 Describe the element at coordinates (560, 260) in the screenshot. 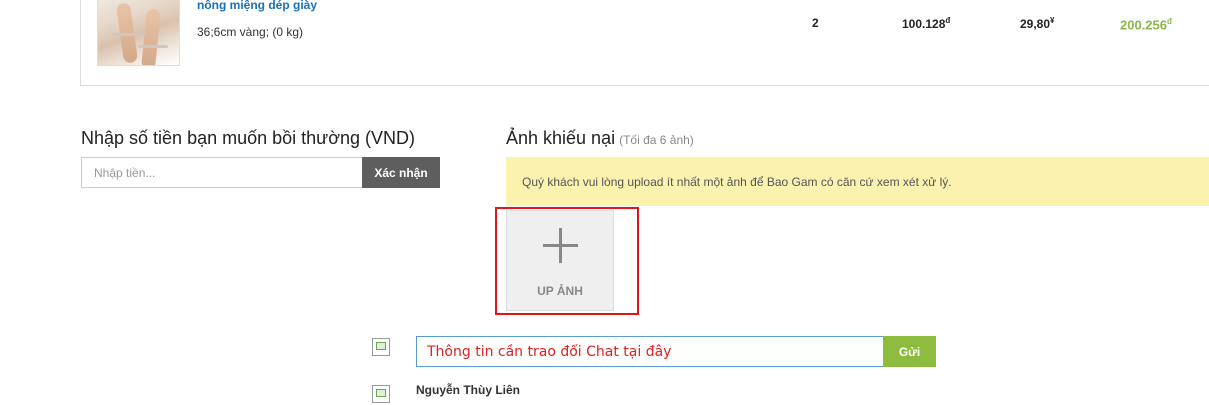

I see `upload-image-button: UP ẢNH` at that location.